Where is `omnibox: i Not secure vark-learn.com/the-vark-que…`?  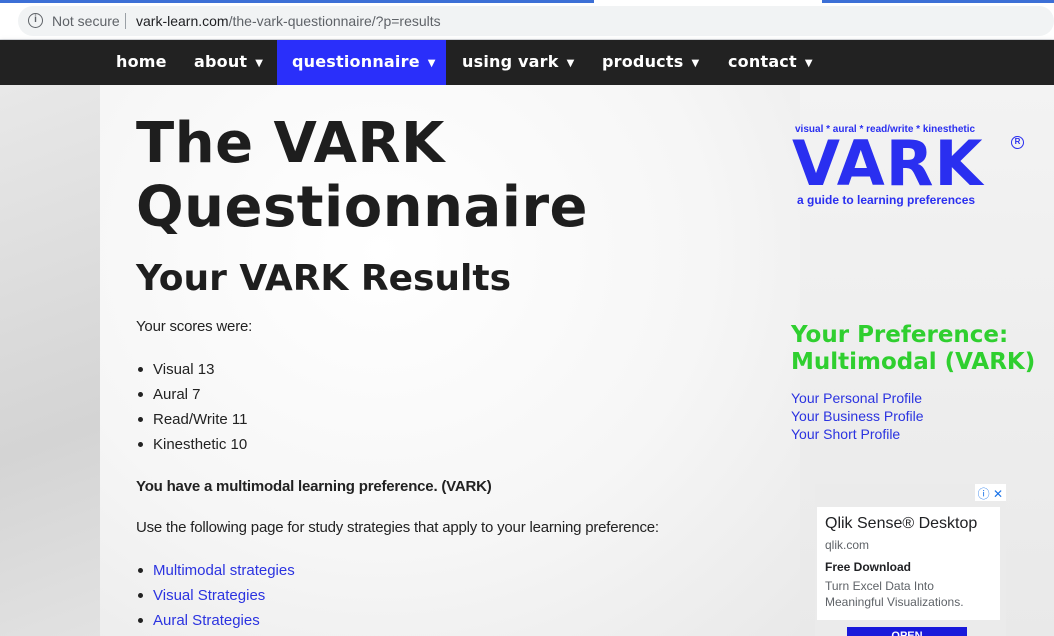
omnibox: i Not secure vark-learn.com/the-vark-que… is located at coordinates (536, 21).